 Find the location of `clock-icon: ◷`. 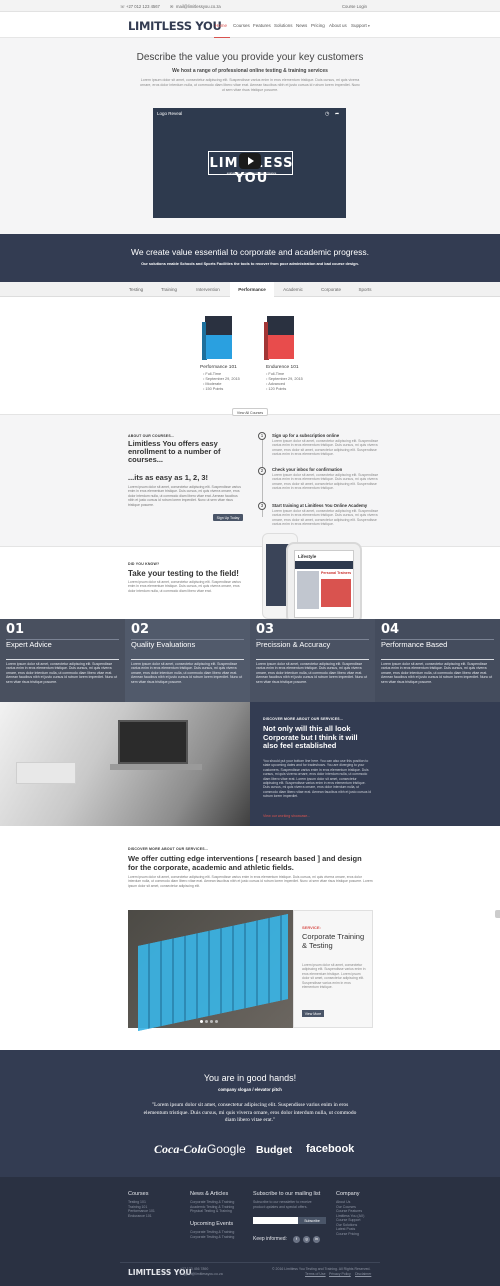

clock-icon: ◷ is located at coordinates (327, 114).